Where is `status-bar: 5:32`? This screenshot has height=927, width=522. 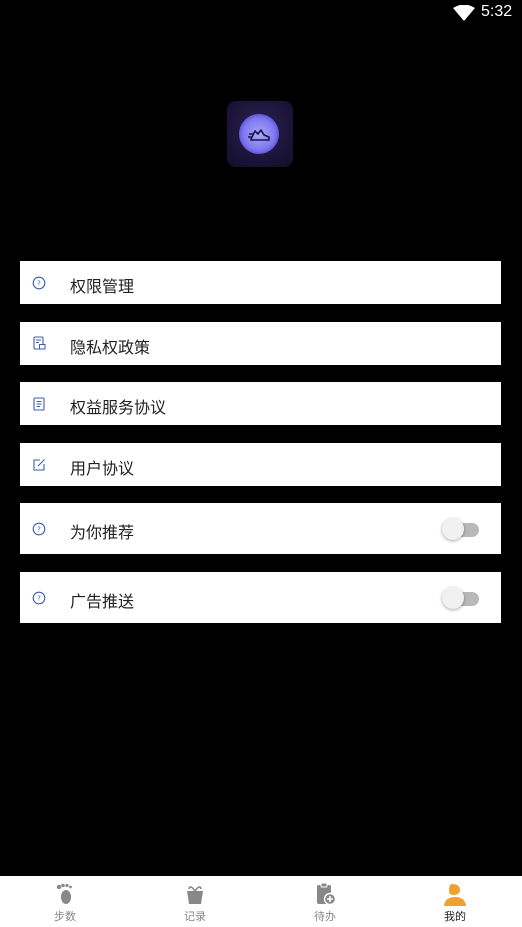 status-bar: 5:32 is located at coordinates (261, 13).